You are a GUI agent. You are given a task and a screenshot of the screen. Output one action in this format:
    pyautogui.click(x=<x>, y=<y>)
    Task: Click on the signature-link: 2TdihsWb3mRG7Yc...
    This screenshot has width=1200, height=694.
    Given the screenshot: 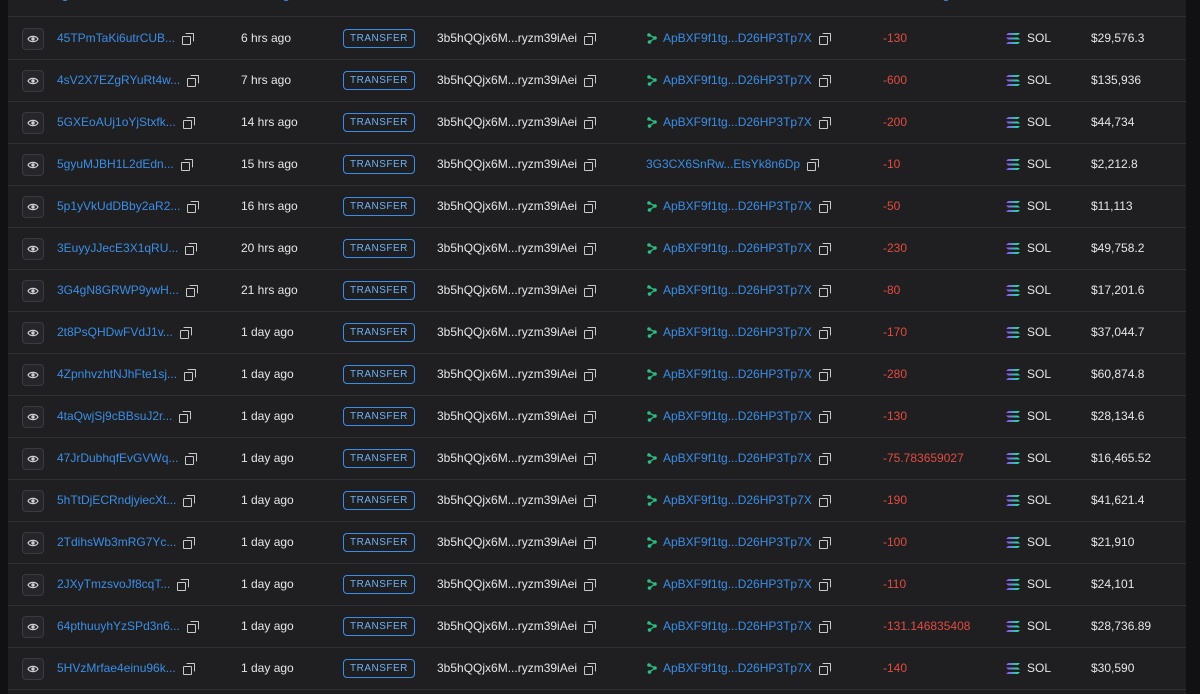 What is the action you would take?
    pyautogui.click(x=116, y=542)
    